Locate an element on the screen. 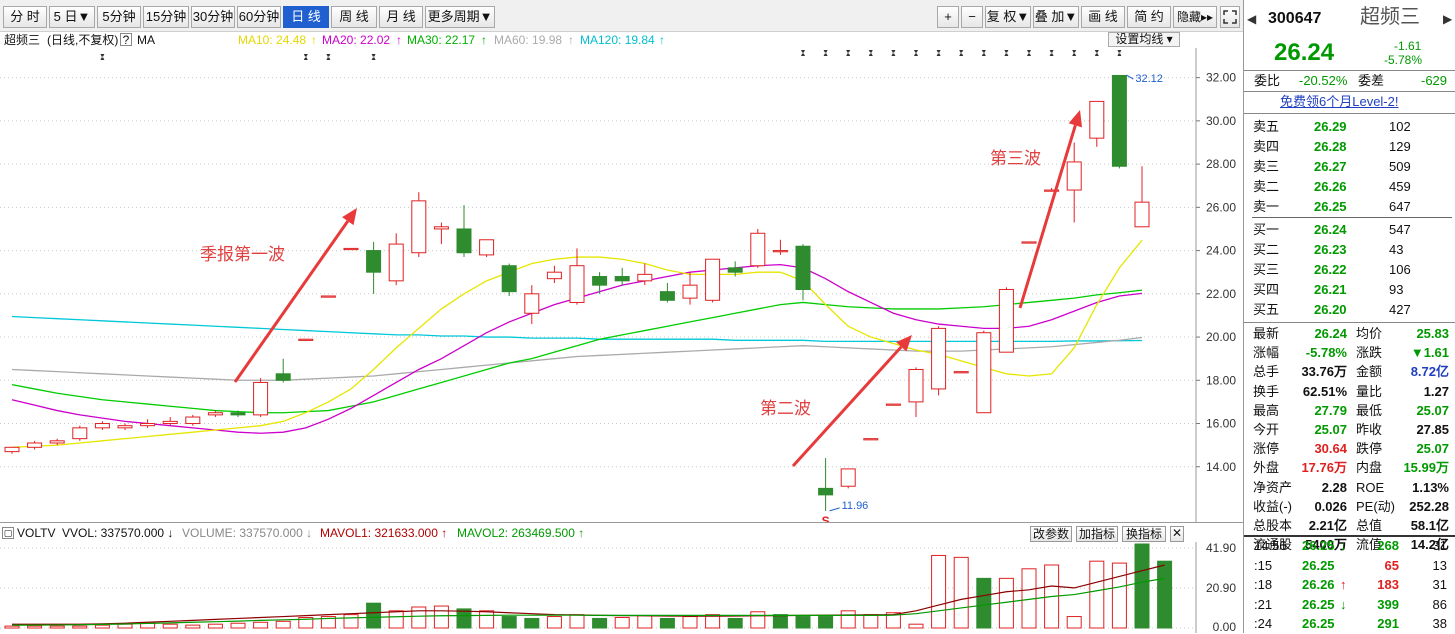 This screenshot has height=634, width=1455. period-5day-button: 5 日▼ is located at coordinates (72, 17).